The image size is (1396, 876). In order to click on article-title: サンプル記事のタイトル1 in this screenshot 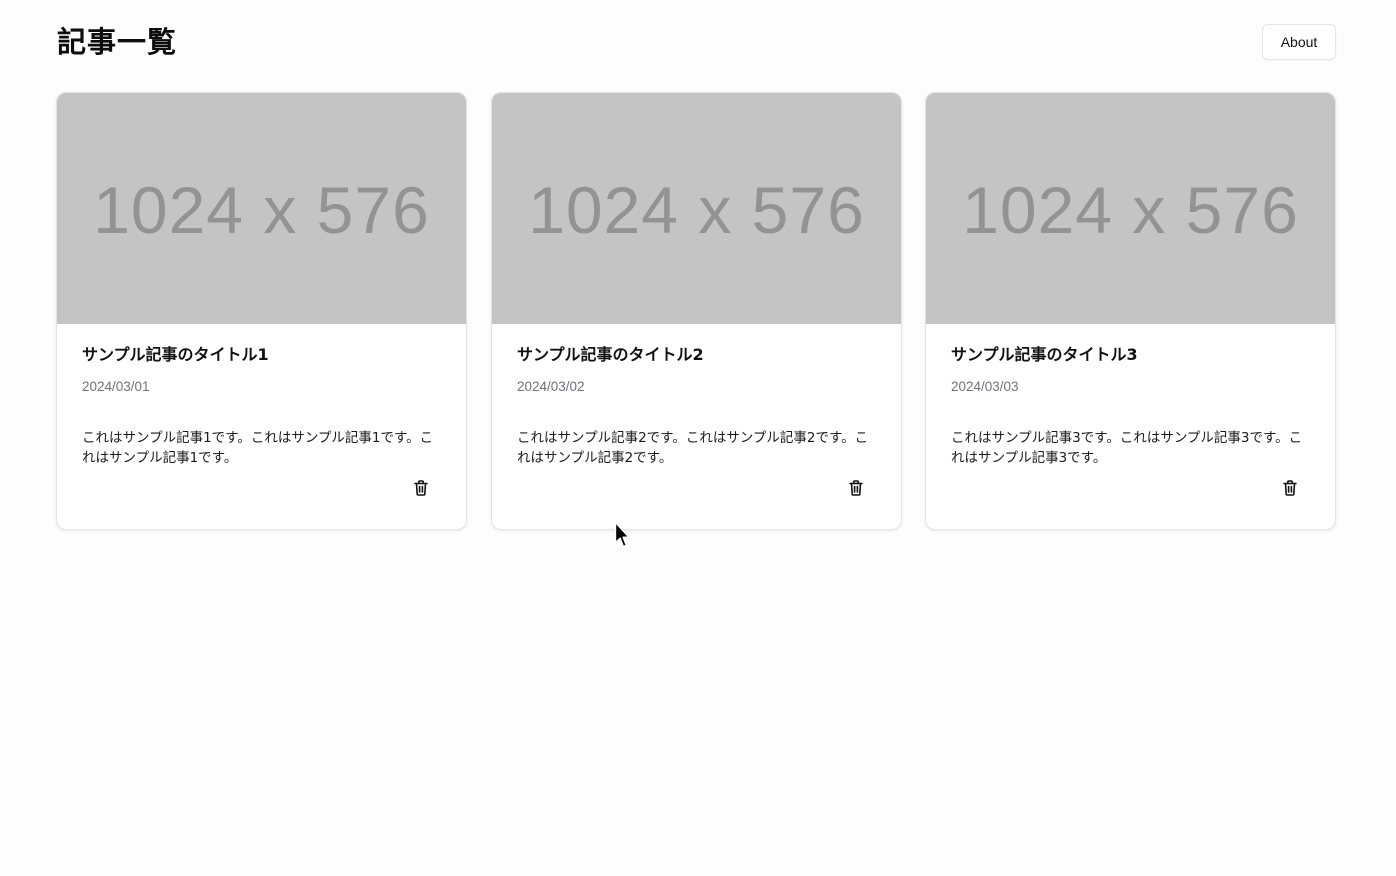, I will do `click(175, 354)`.